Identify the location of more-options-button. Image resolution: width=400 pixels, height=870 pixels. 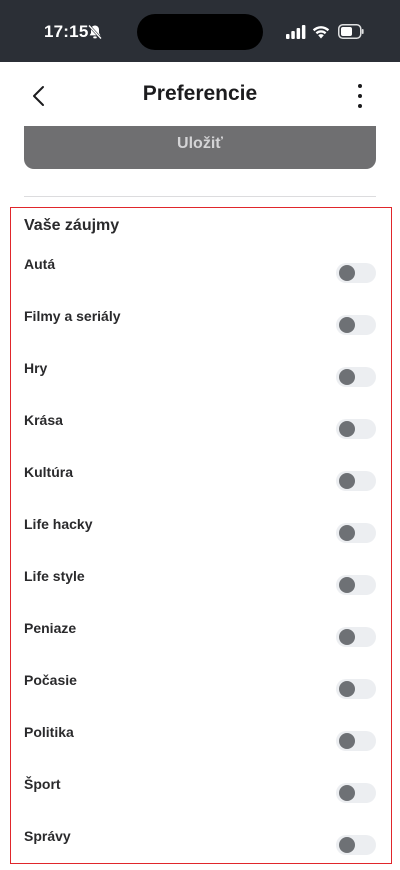
(360, 96).